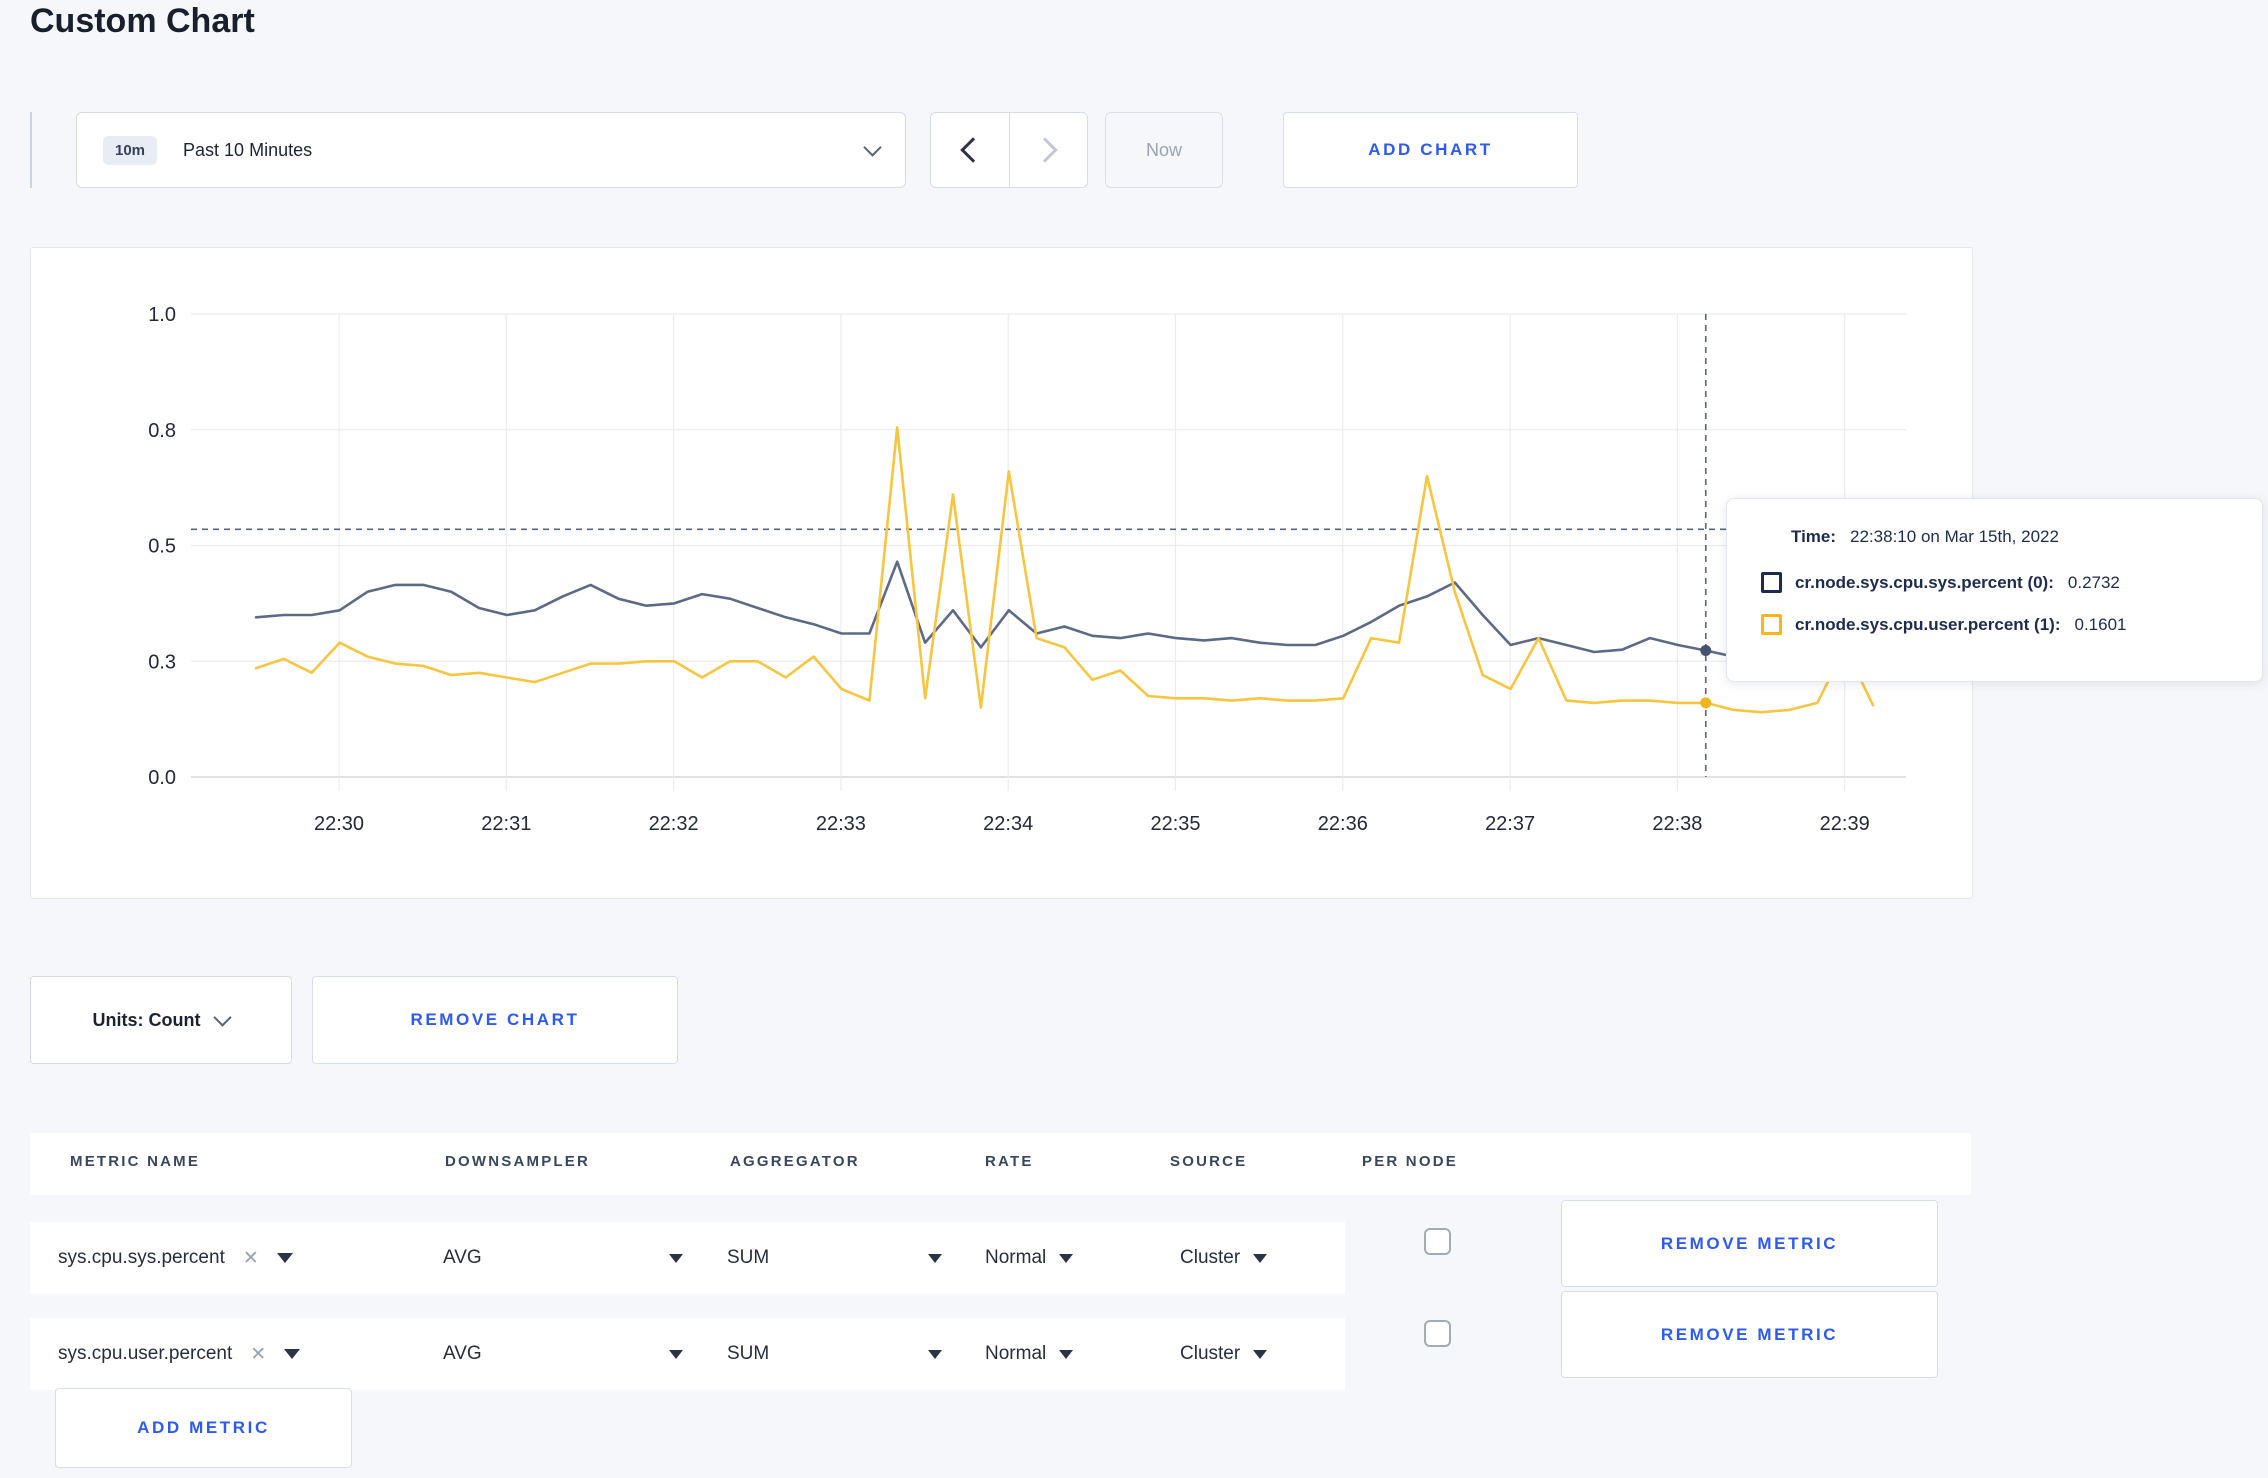 This screenshot has width=2268, height=1478. Describe the element at coordinates (1430, 150) in the screenshot. I see `add-chart-button: ADD CHART` at that location.